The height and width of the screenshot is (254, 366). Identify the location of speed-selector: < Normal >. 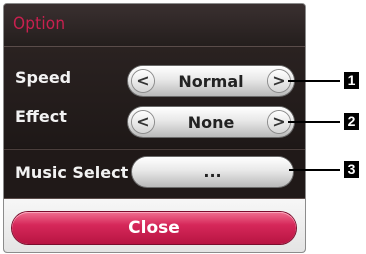
(211, 81).